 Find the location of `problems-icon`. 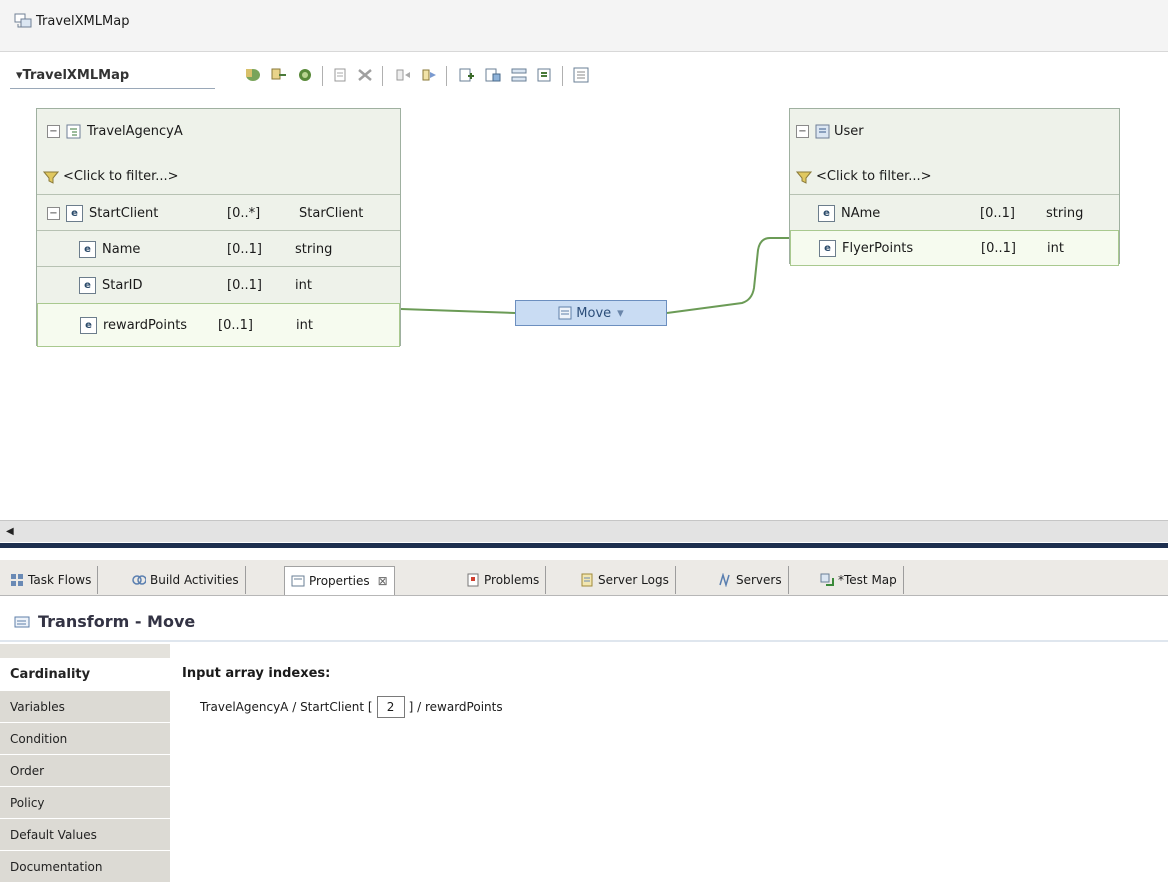

problems-icon is located at coordinates (473, 580).